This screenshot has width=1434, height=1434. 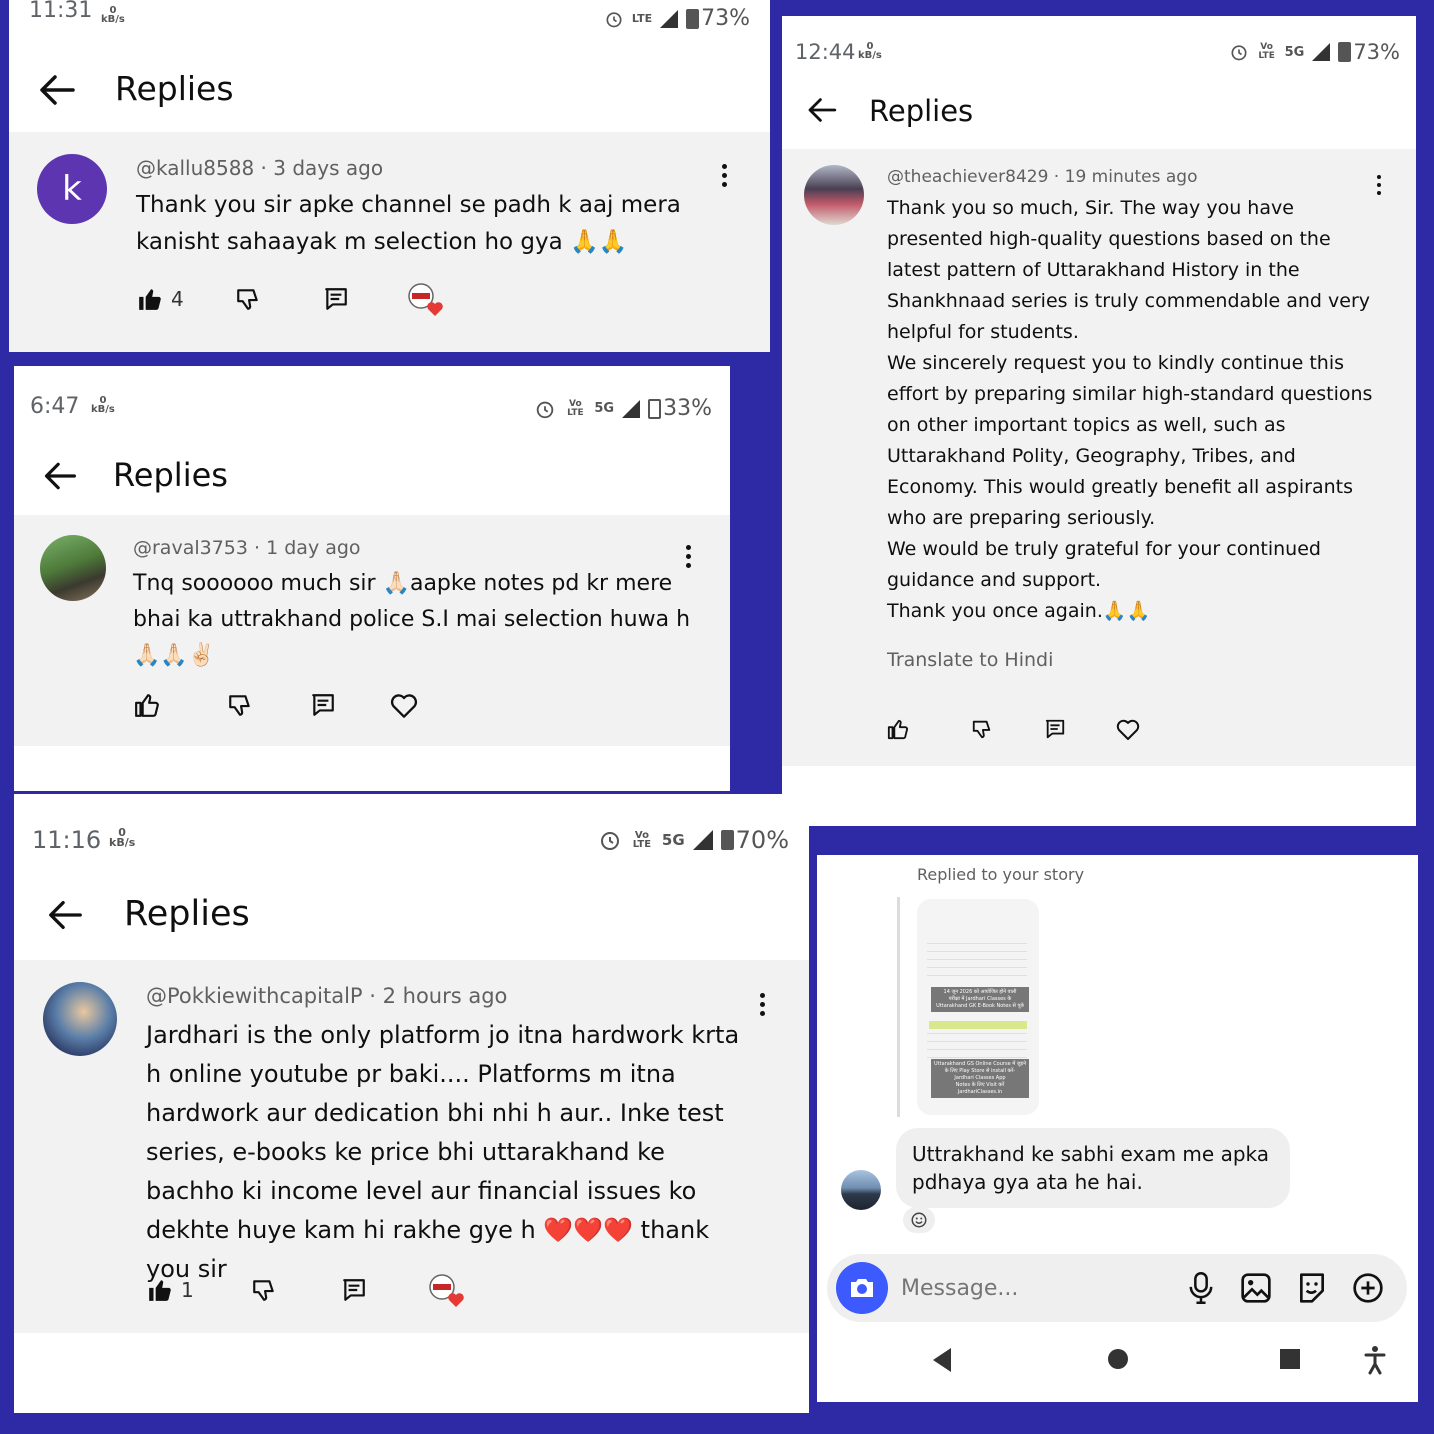 I want to click on camera-button, so click(x=862, y=1288).